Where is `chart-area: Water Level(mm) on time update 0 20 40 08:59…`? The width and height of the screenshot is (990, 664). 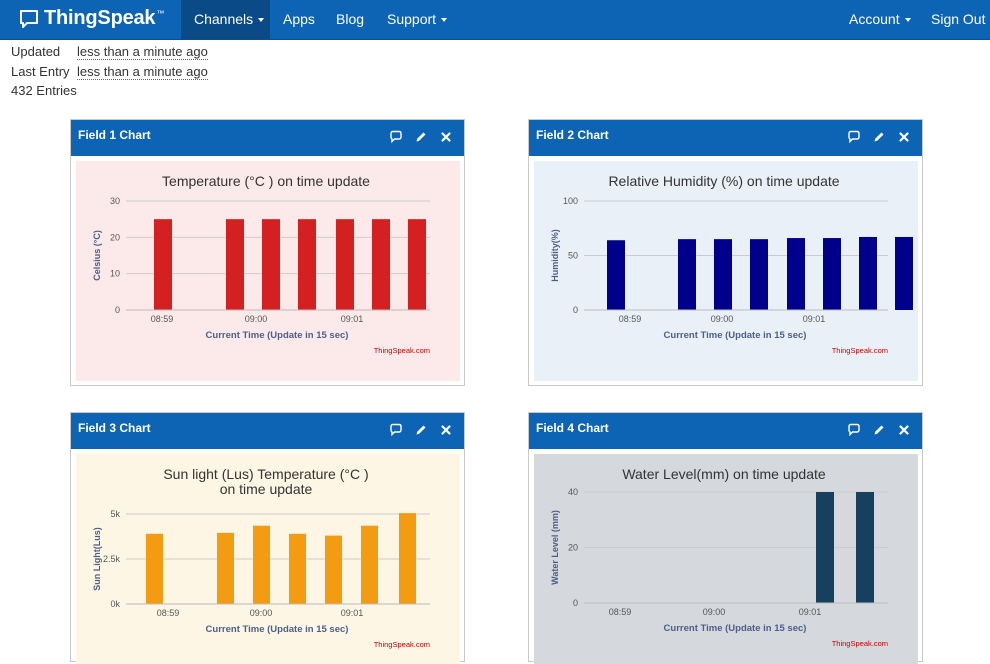
chart-area: Water Level(mm) on time update 0 20 40 08:59… is located at coordinates (726, 559).